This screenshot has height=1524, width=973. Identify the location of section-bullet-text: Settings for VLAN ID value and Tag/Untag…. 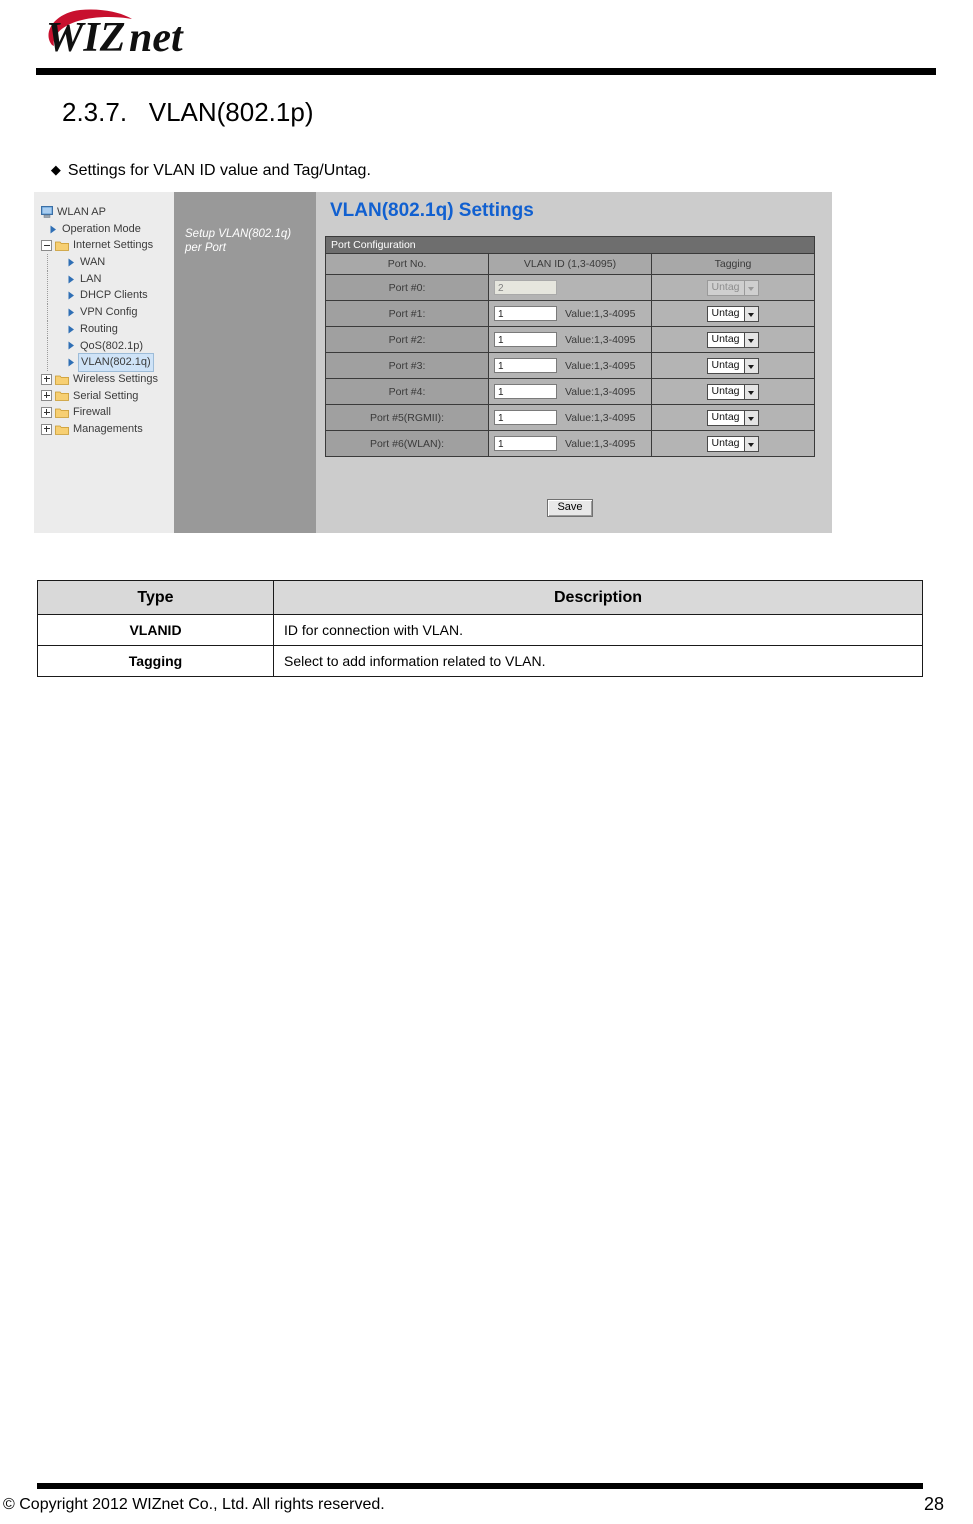
(219, 170).